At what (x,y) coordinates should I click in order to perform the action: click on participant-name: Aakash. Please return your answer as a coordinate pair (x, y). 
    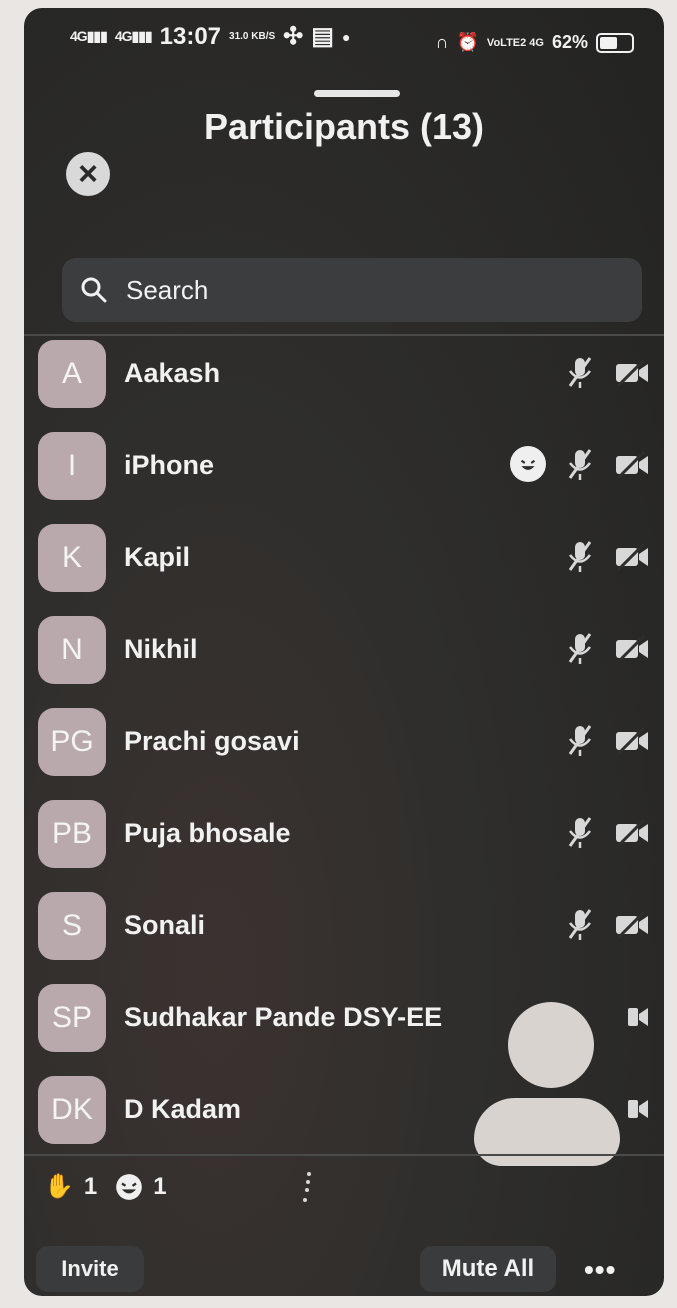
    Looking at the image, I should click on (172, 373).